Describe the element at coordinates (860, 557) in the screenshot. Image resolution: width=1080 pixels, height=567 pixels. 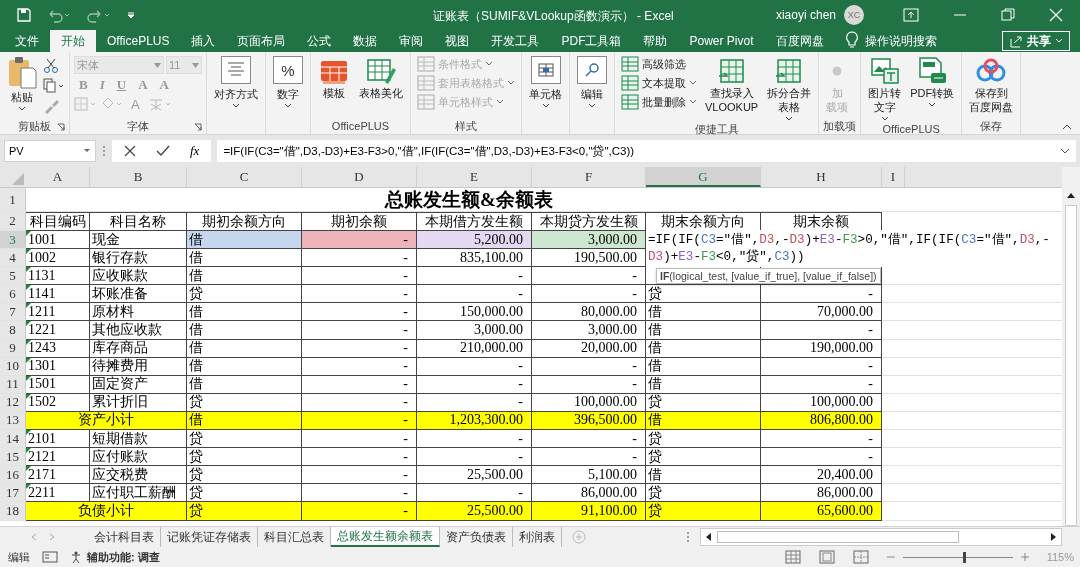
I see `page-break-icon` at that location.